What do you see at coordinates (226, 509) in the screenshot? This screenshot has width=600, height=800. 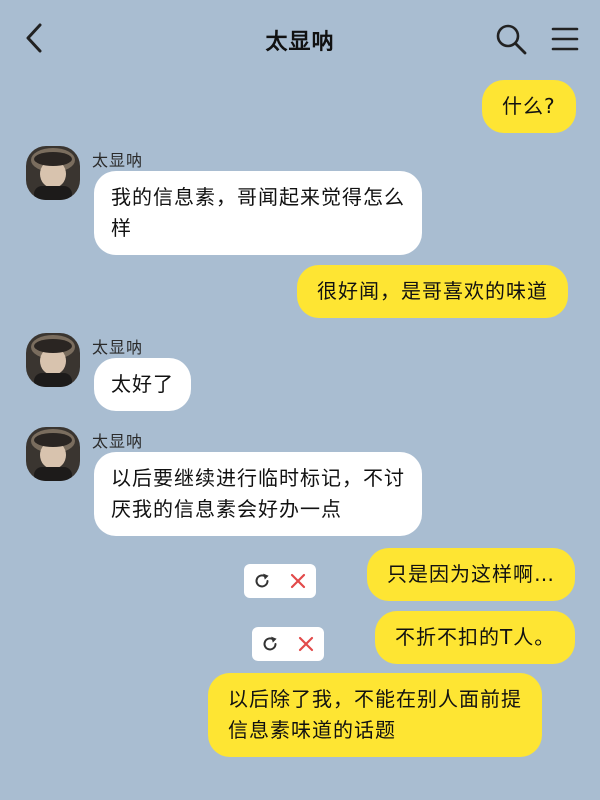 I see `message-text-line: 厌我的信息素会好办一点` at bounding box center [226, 509].